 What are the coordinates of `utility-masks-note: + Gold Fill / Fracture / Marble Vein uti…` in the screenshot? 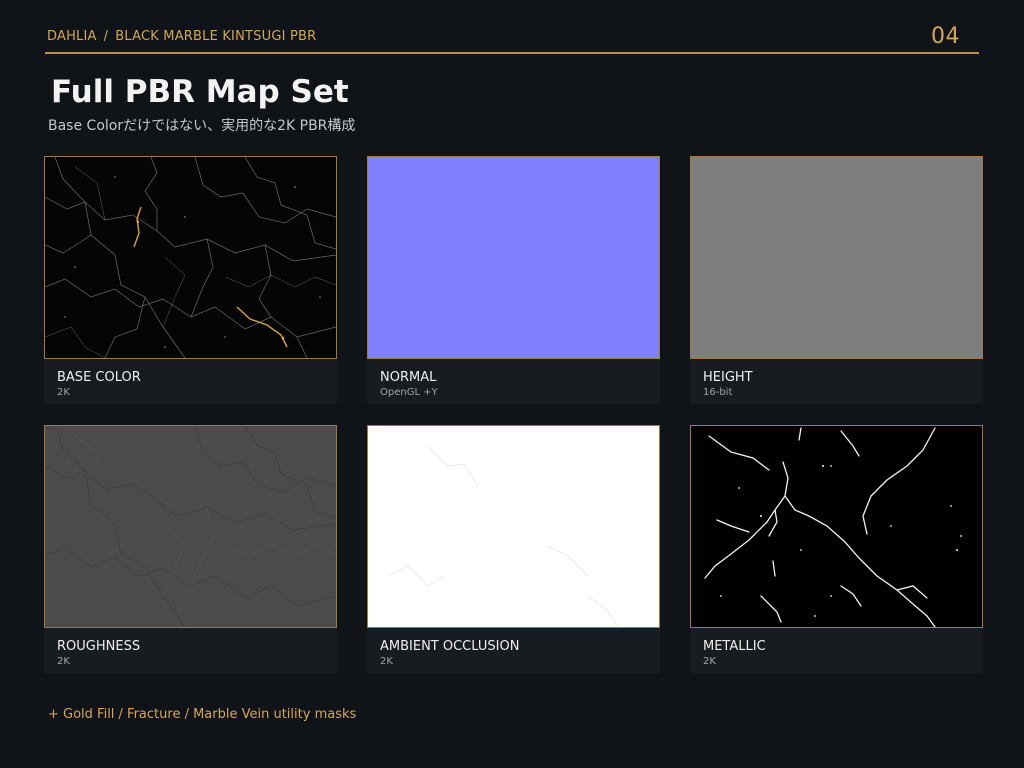 It's located at (202, 714).